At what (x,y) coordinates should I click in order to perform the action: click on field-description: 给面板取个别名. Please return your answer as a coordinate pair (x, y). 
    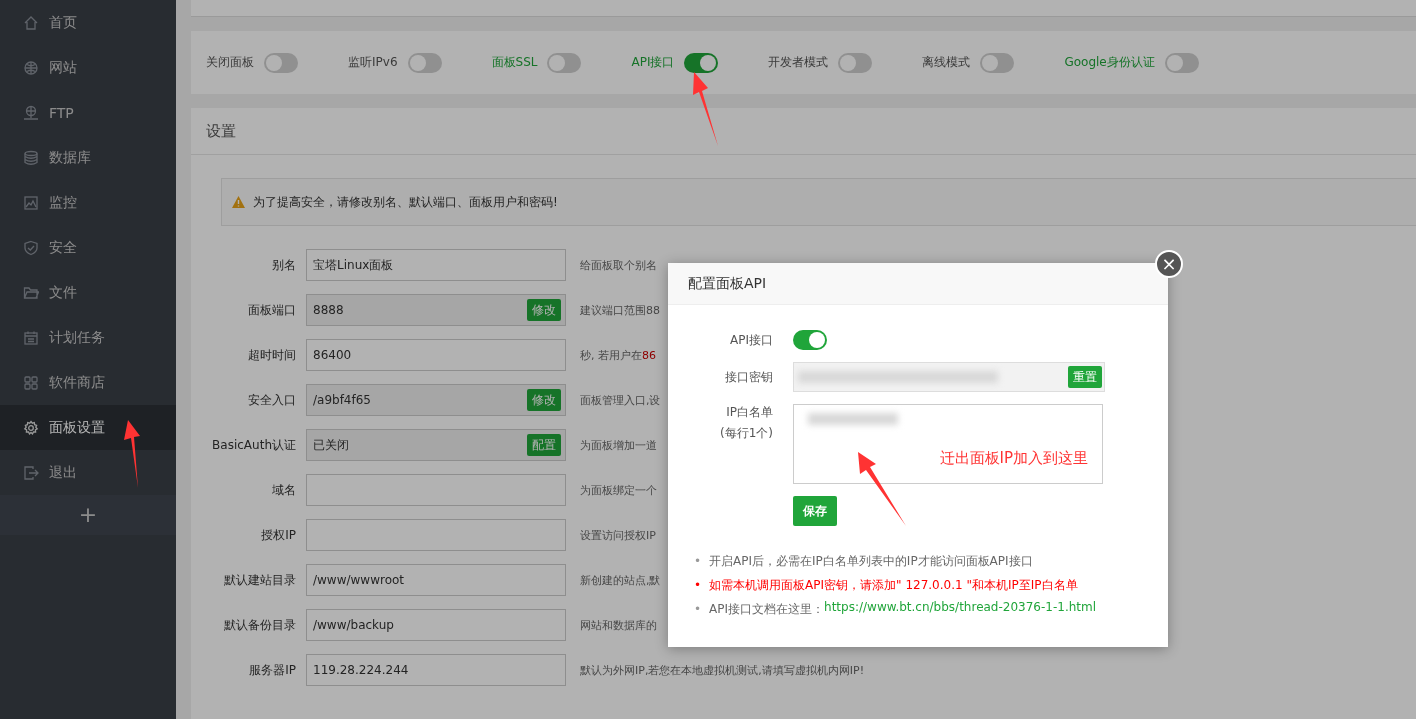
    Looking at the image, I should click on (618, 265).